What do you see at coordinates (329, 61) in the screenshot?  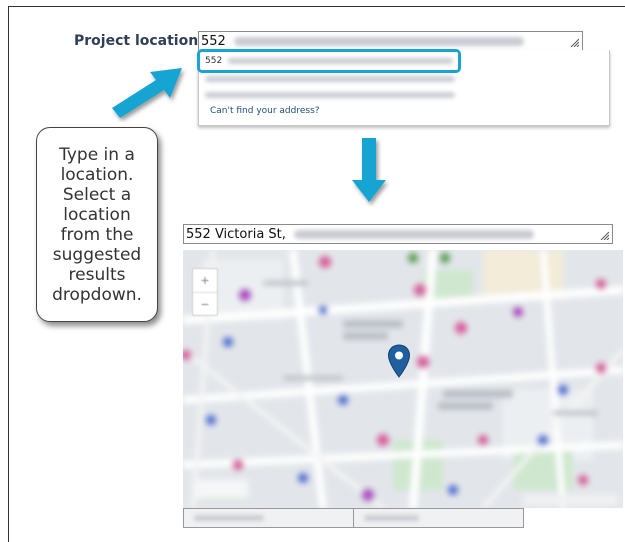 I see `selected-option-highlight` at bounding box center [329, 61].